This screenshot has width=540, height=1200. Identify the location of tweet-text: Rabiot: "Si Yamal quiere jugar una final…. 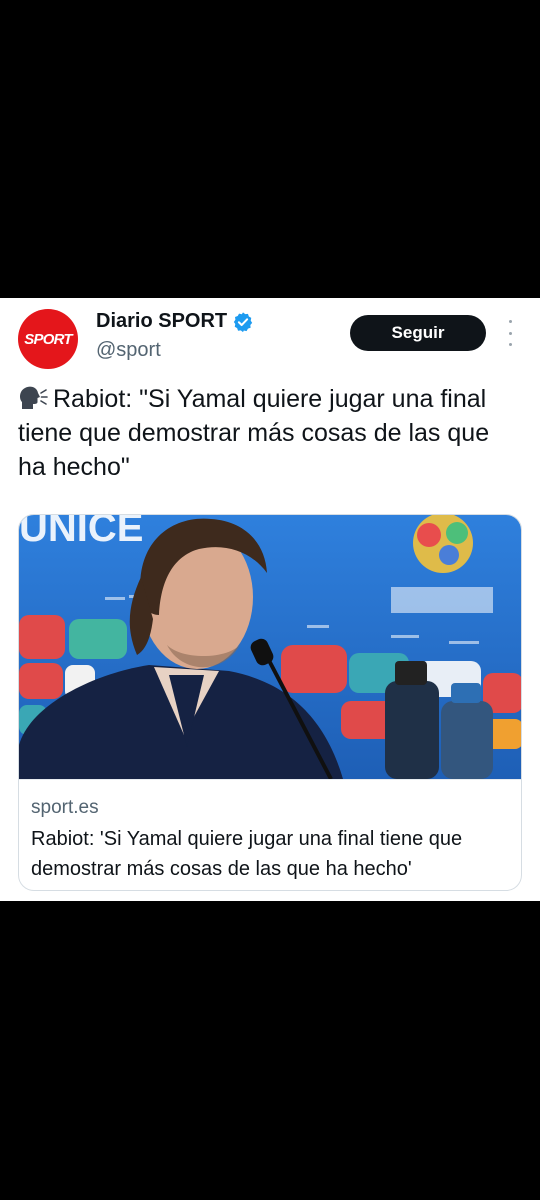
(270, 433).